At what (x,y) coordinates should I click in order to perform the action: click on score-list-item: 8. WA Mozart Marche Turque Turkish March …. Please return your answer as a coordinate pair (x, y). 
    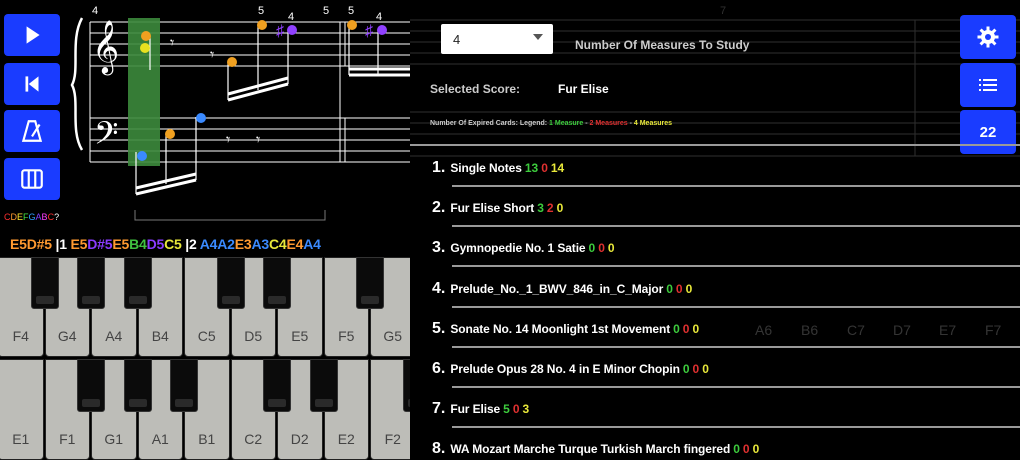
    Looking at the image, I should click on (724, 448).